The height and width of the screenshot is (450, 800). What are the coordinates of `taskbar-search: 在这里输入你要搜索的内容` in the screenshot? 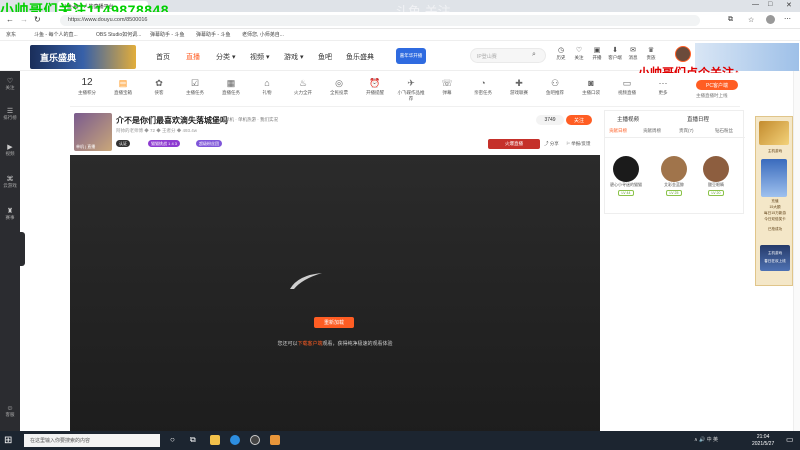 It's located at (92, 440).